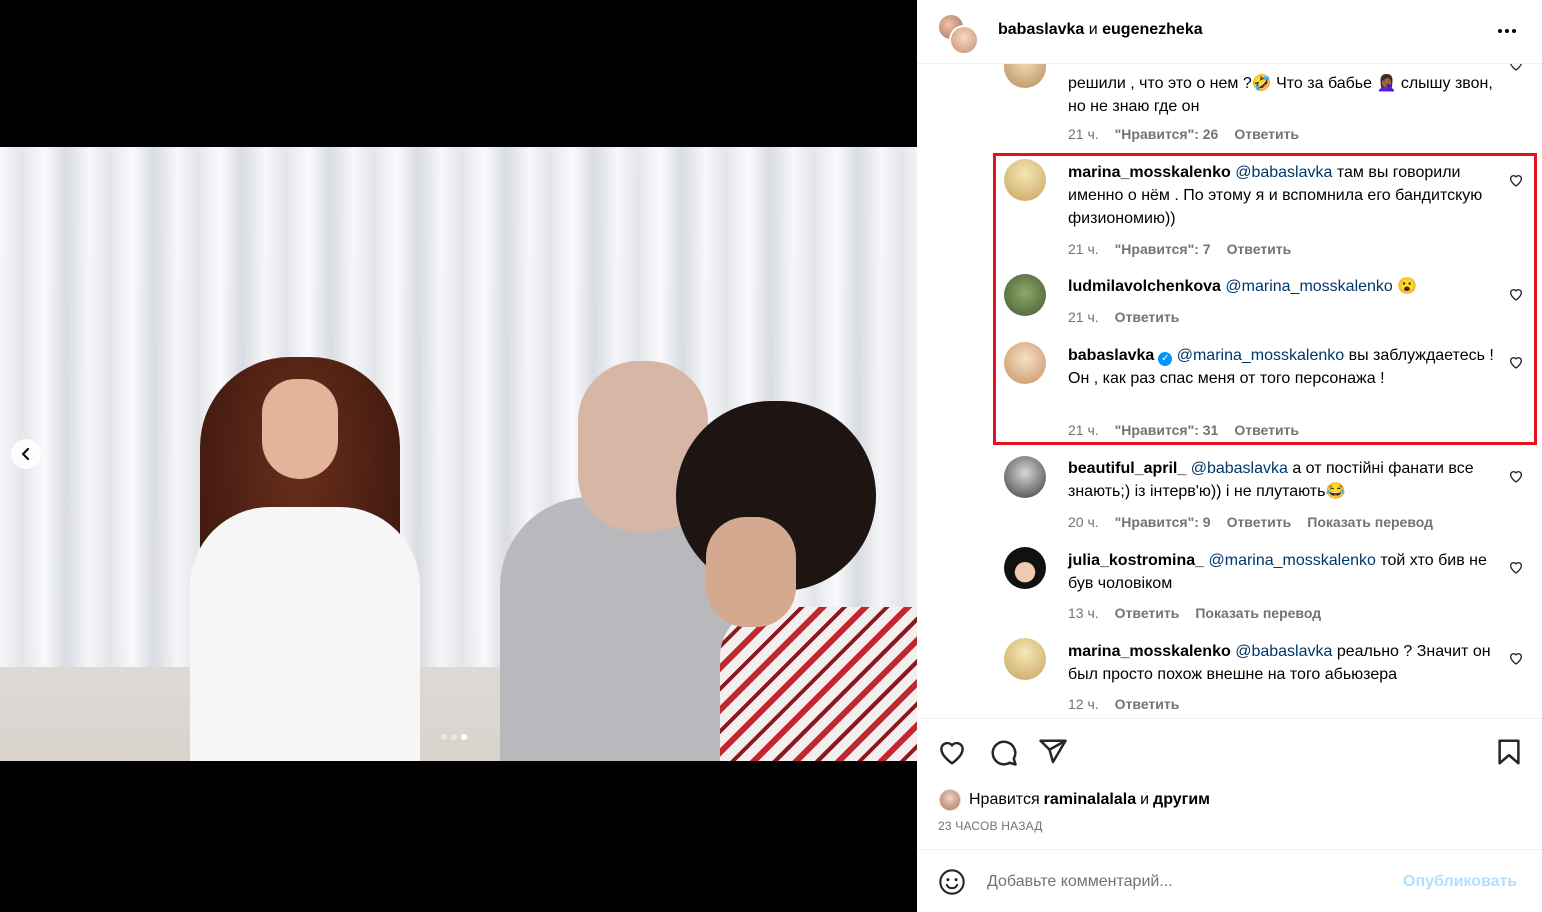 Image resolution: width=1542 pixels, height=912 pixels. What do you see at coordinates (1041, 29) in the screenshot?
I see `author-link: babaslavka` at bounding box center [1041, 29].